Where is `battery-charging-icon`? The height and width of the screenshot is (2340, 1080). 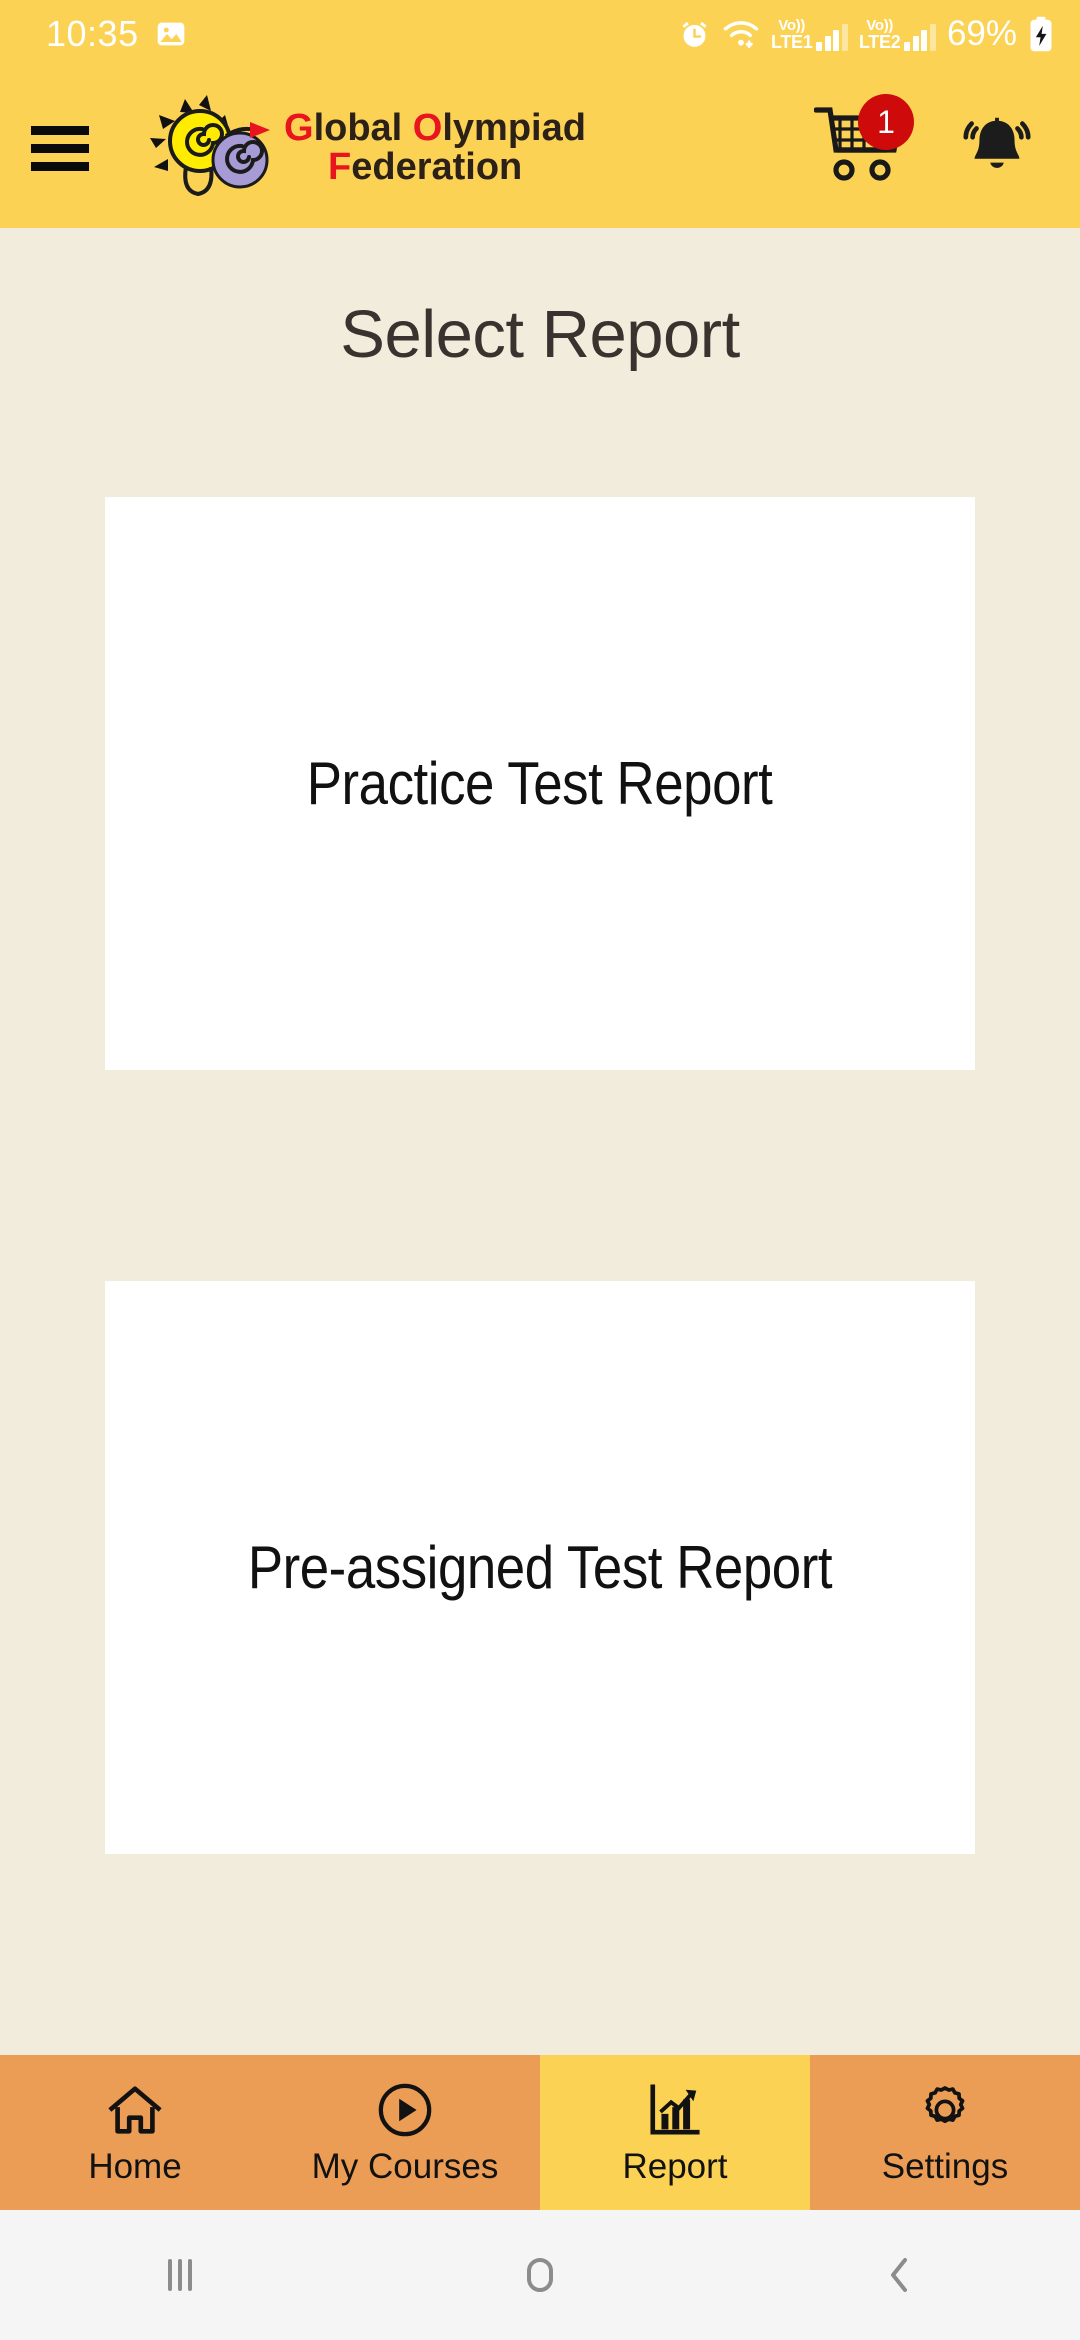
battery-charging-icon is located at coordinates (1041, 34).